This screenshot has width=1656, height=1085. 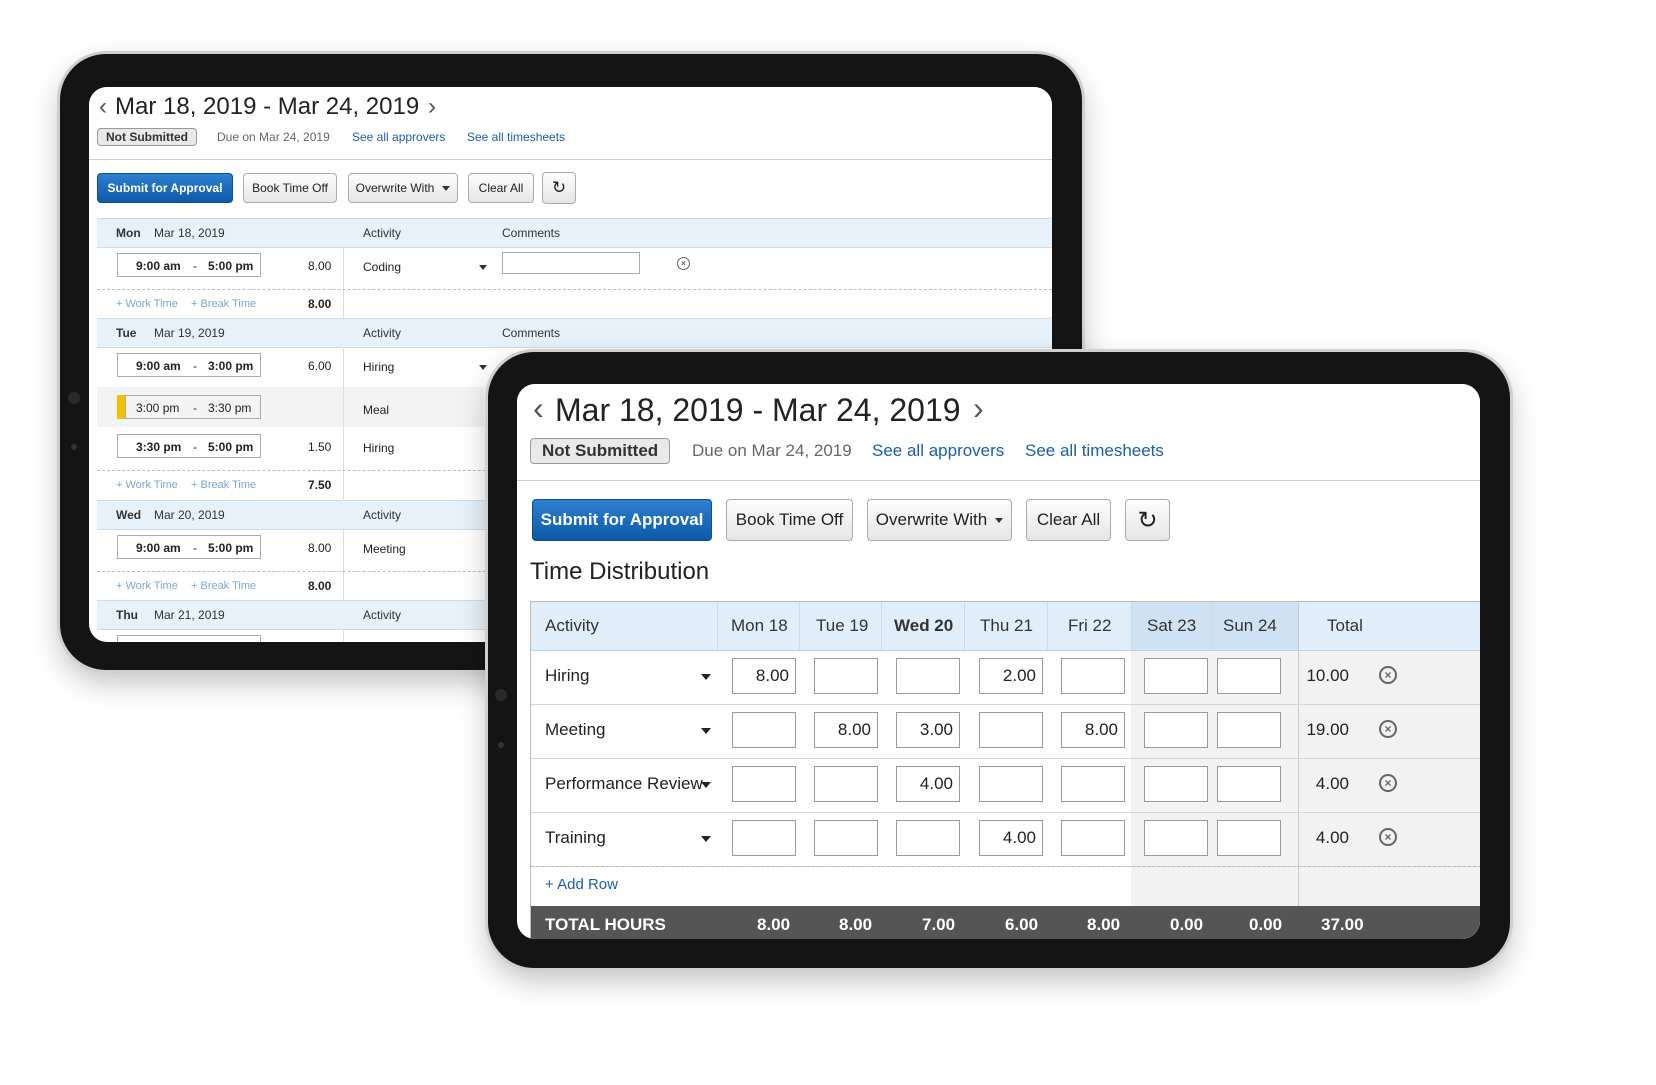 I want to click on end-time: 5:00 pm, so click(x=231, y=447).